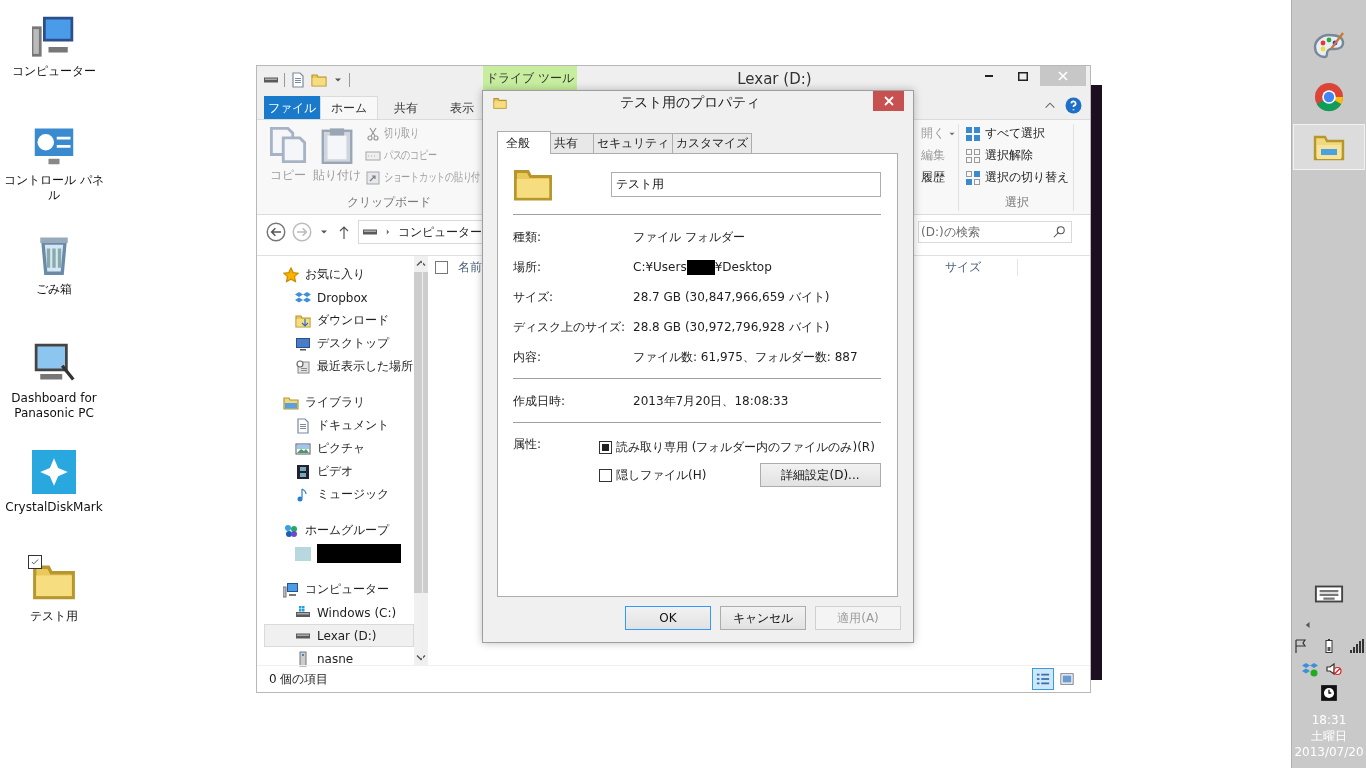  What do you see at coordinates (1023, 76) in the screenshot?
I see `maximize-icon` at bounding box center [1023, 76].